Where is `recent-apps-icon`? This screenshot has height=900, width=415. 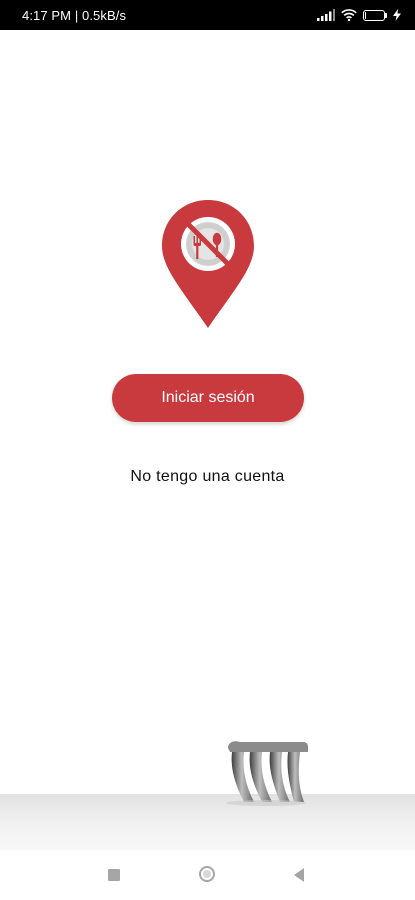 recent-apps-icon is located at coordinates (114, 875).